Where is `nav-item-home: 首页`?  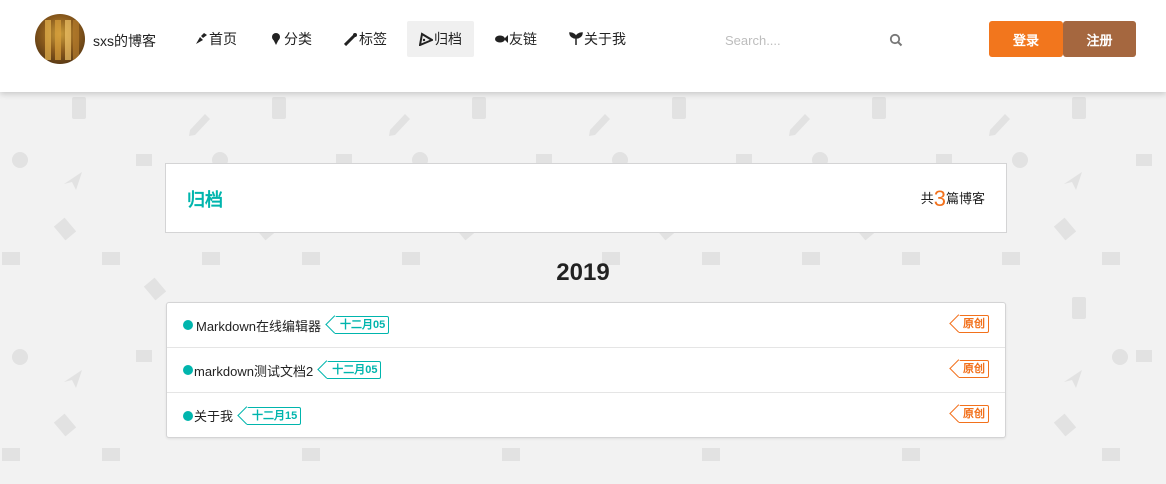
nav-item-home: 首页 is located at coordinates (215, 39).